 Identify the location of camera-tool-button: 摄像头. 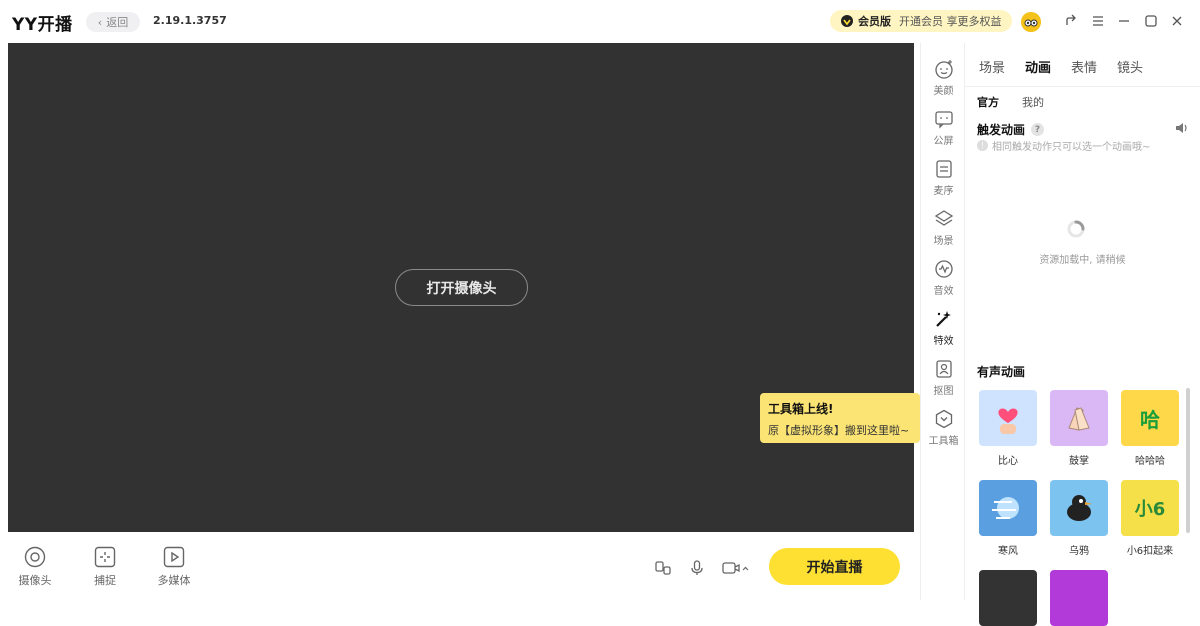
(35, 567).